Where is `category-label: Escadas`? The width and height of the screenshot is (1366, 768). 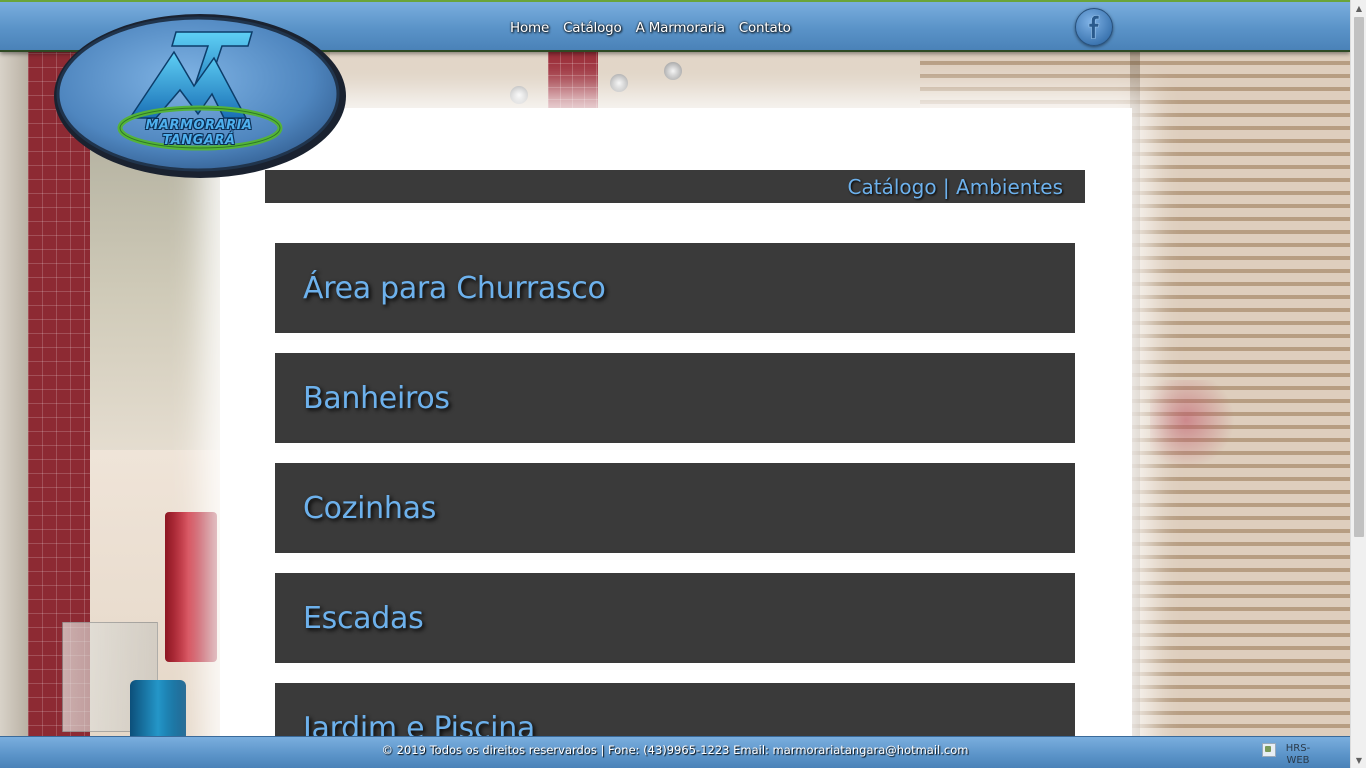
category-label: Escadas is located at coordinates (363, 618).